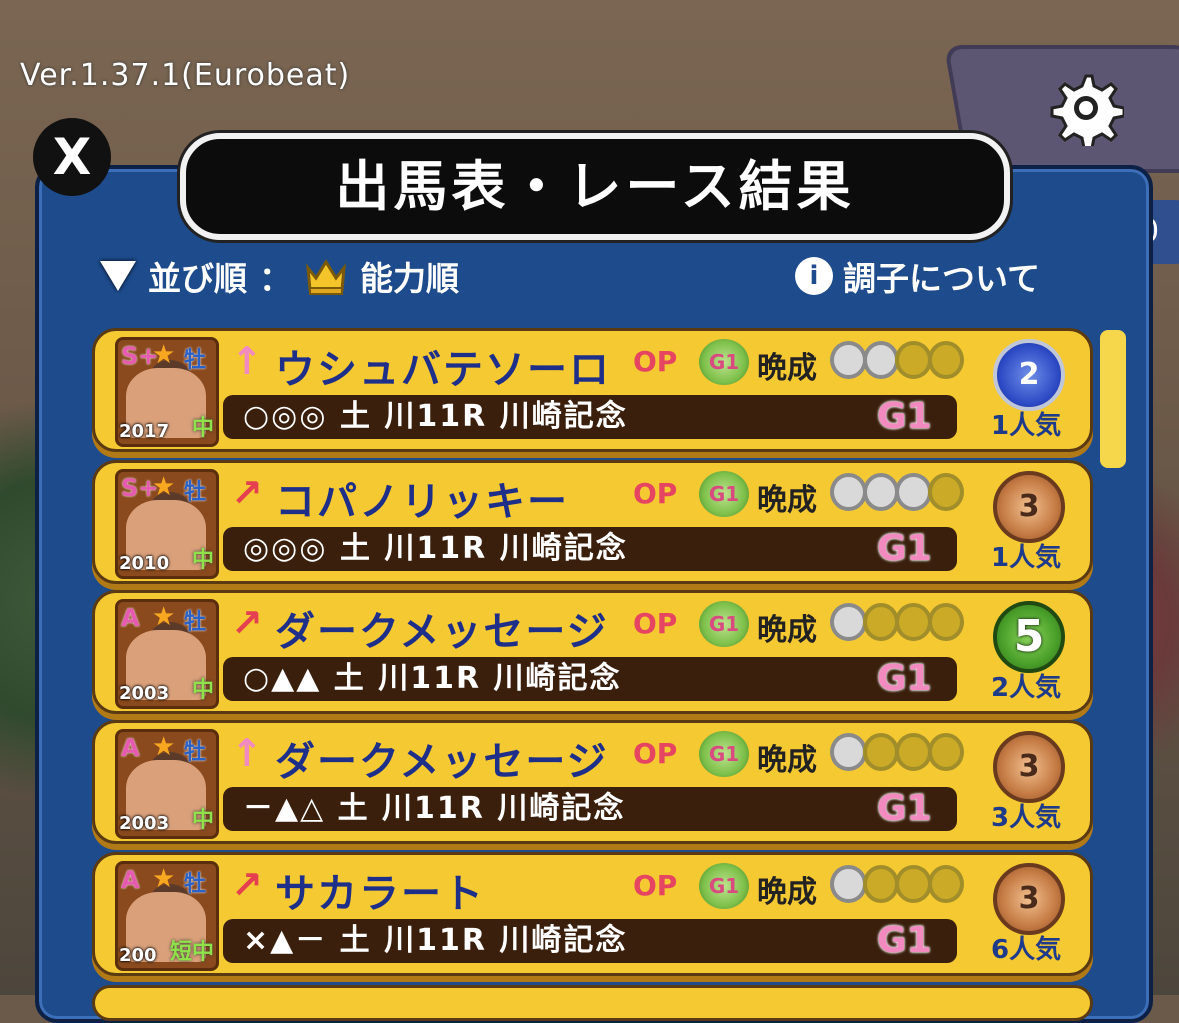 This screenshot has width=1179, height=1023. I want to click on popularity-label: 2人気, so click(1026, 688).